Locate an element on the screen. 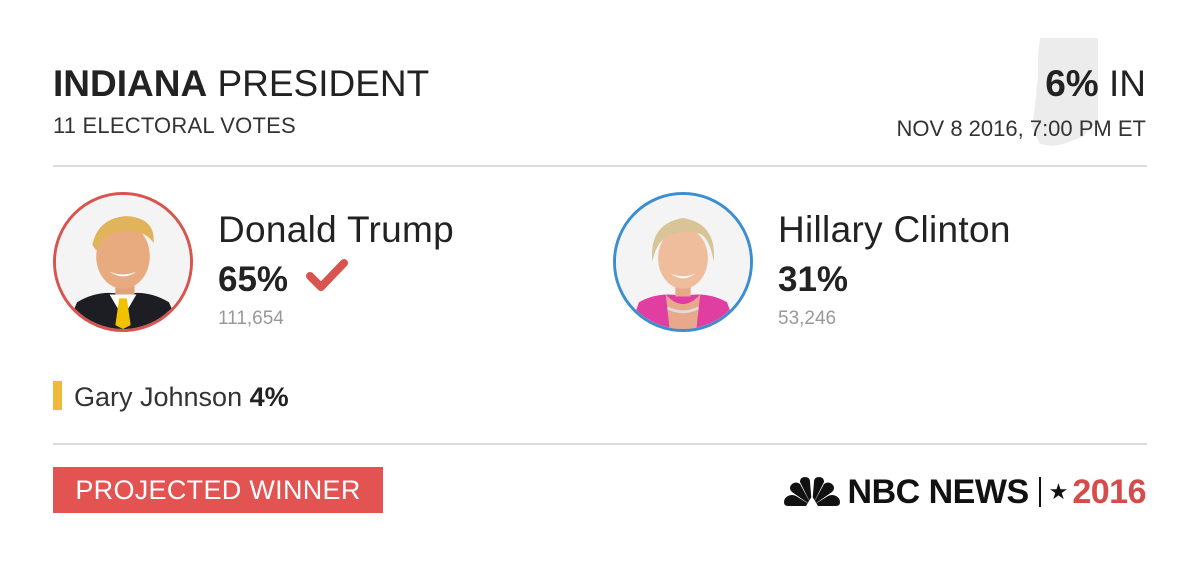 The height and width of the screenshot is (570, 1200). page-title: INDIANA PRESIDENT is located at coordinates (241, 84).